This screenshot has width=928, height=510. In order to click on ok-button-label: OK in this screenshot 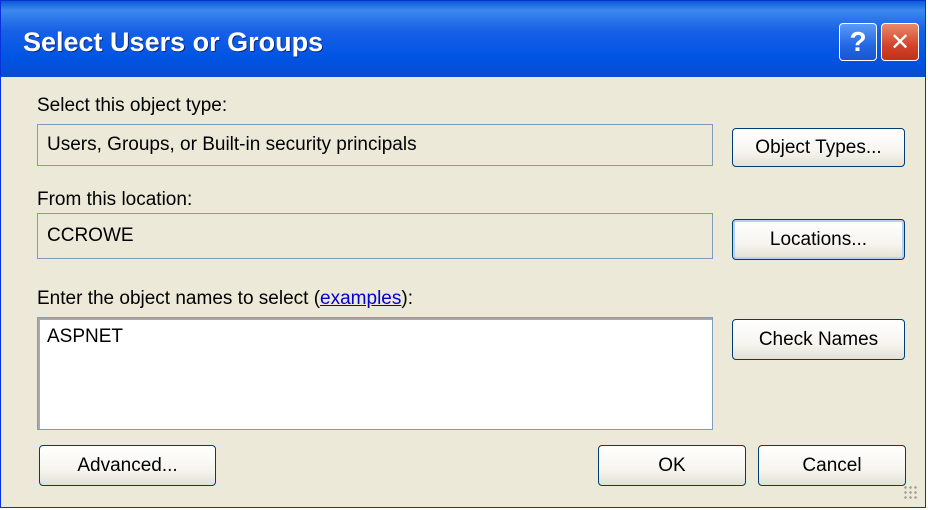, I will do `click(672, 465)`.